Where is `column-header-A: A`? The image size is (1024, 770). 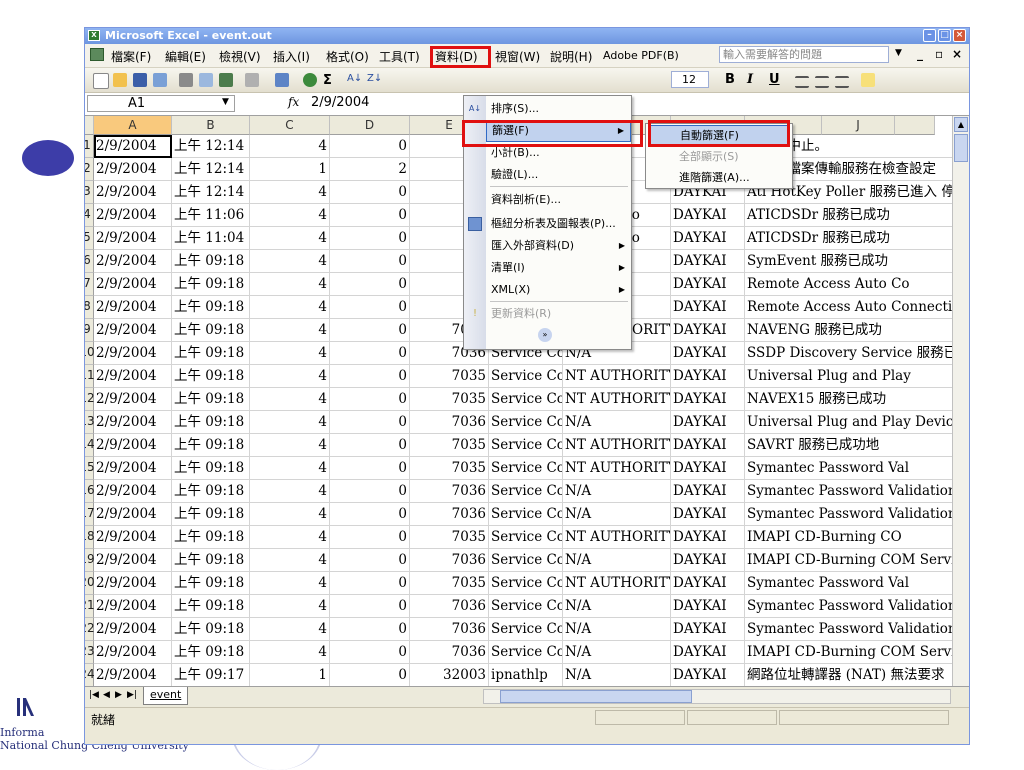 column-header-A: A is located at coordinates (133, 125).